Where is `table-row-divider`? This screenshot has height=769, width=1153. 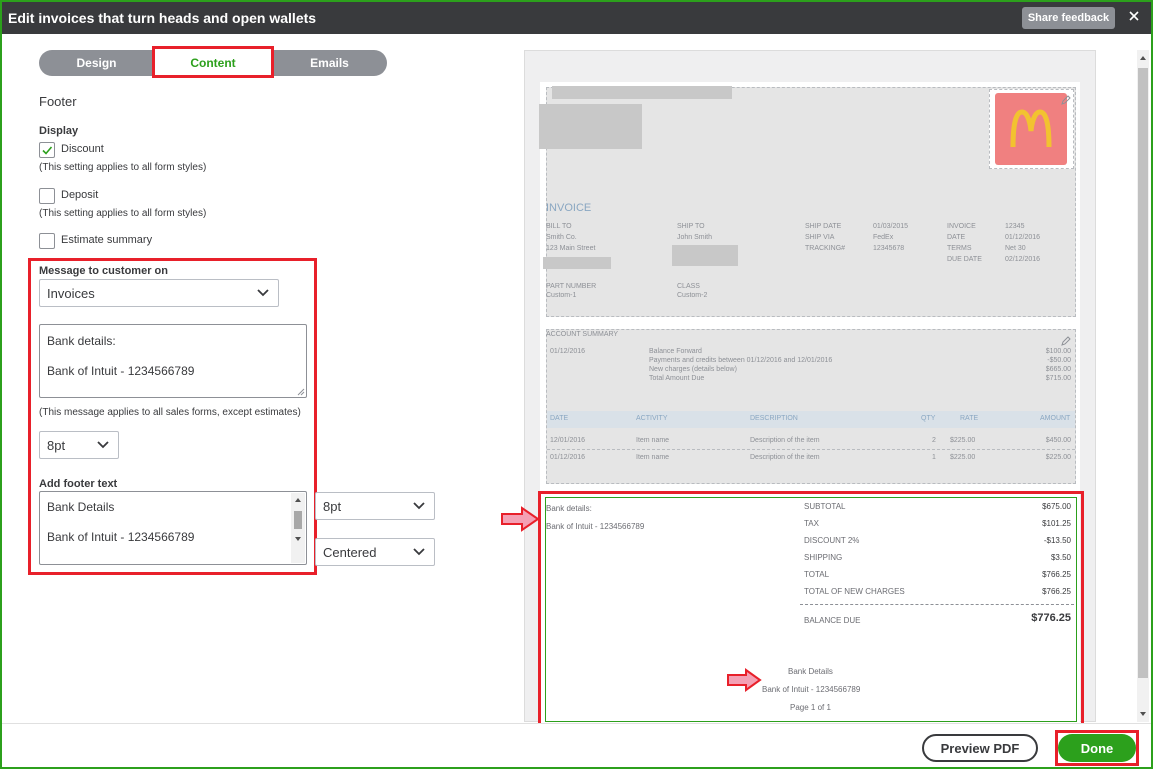
table-row-divider is located at coordinates (811, 449).